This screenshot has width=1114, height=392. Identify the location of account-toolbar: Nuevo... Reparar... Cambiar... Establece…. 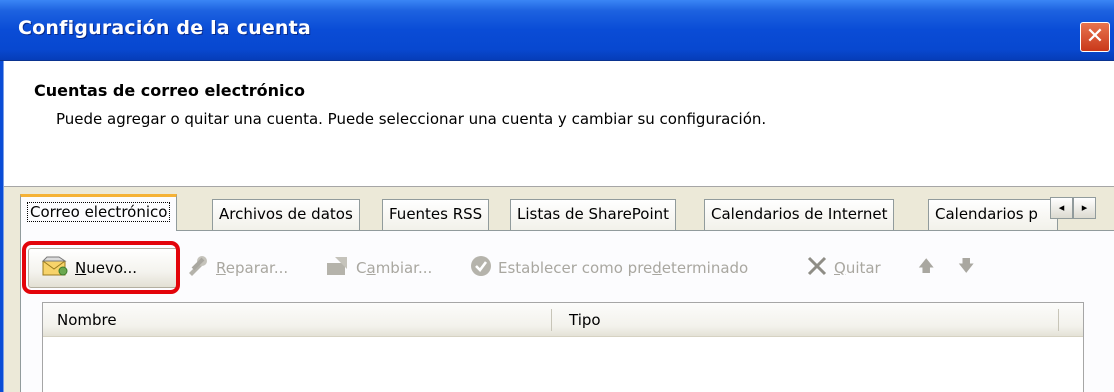
(568, 268).